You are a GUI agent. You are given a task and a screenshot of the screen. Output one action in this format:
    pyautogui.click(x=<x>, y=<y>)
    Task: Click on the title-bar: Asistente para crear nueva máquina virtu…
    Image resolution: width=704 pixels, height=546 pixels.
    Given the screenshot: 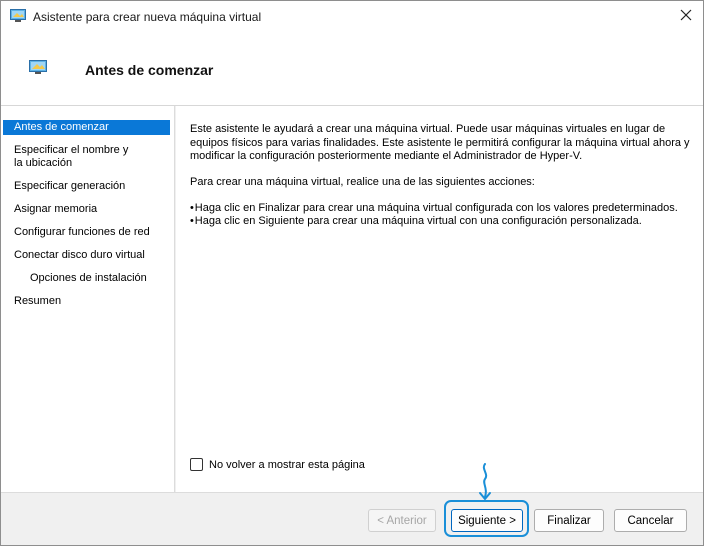 What is the action you would take?
    pyautogui.click(x=352, y=16)
    